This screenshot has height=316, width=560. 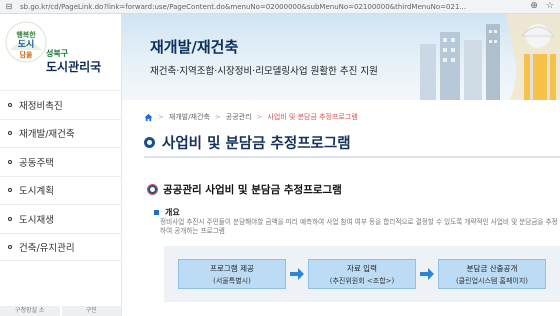 What do you see at coordinates (149, 142) in the screenshot?
I see `heading-ring-icon` at bounding box center [149, 142].